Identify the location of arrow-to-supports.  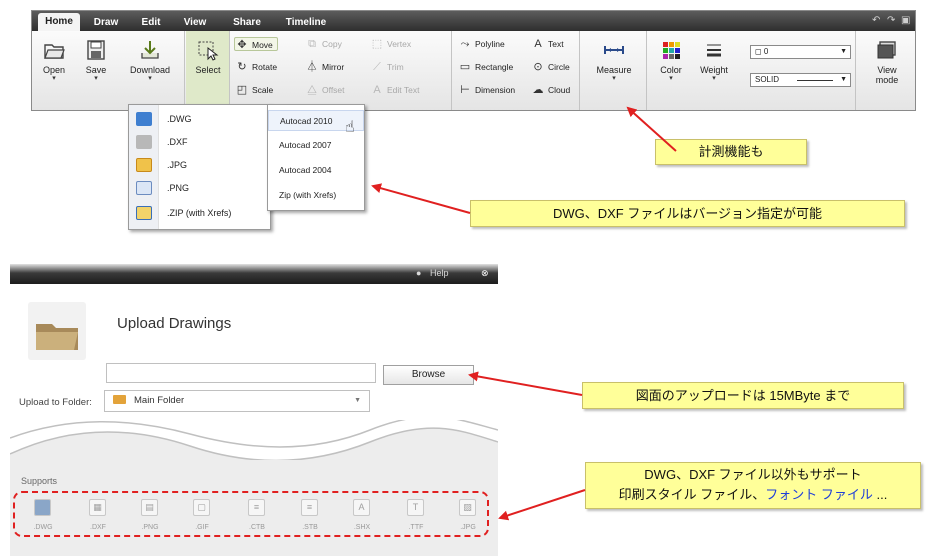
(542, 505).